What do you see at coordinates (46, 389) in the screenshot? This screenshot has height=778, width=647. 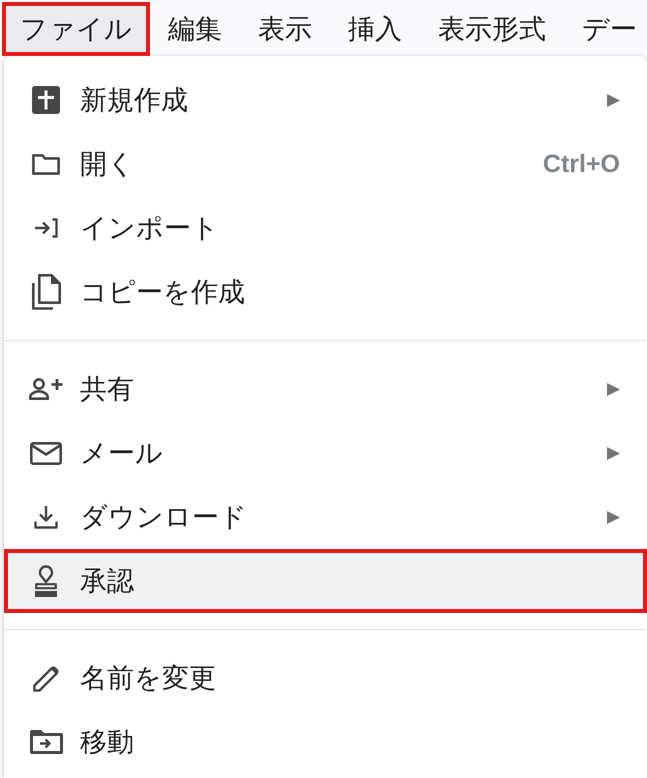 I see `person-add-icon` at bounding box center [46, 389].